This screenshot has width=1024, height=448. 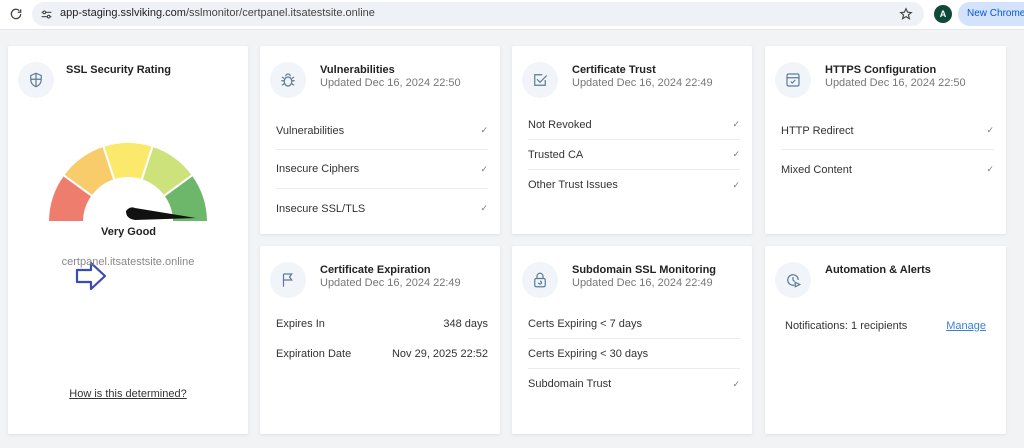 I want to click on rating-gauge, so click(x=128, y=182).